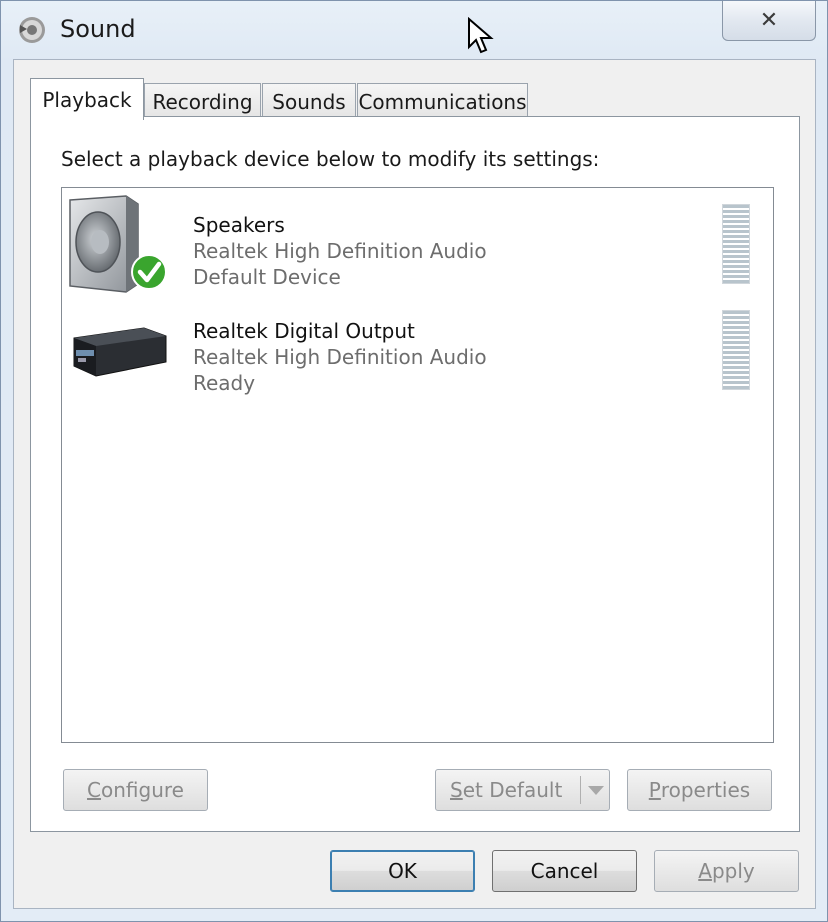  What do you see at coordinates (481, 35) in the screenshot?
I see `mouse-pointer-icon` at bounding box center [481, 35].